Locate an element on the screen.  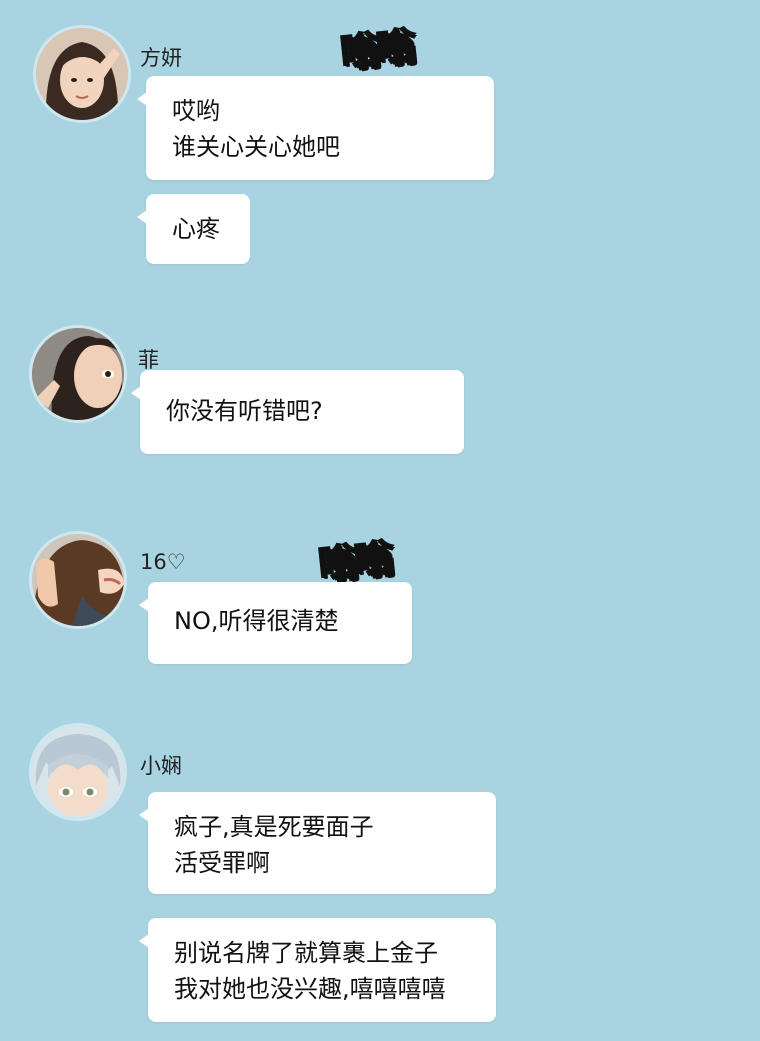
avatar-xiaoxian is located at coordinates (78, 772).